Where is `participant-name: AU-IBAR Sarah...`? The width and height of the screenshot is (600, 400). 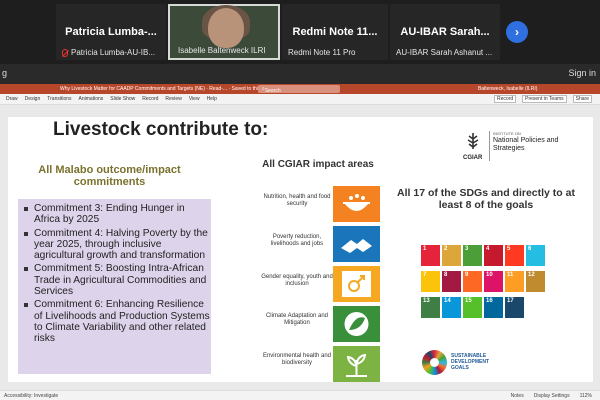
participant-name: AU-IBAR Sarah... is located at coordinates (445, 32).